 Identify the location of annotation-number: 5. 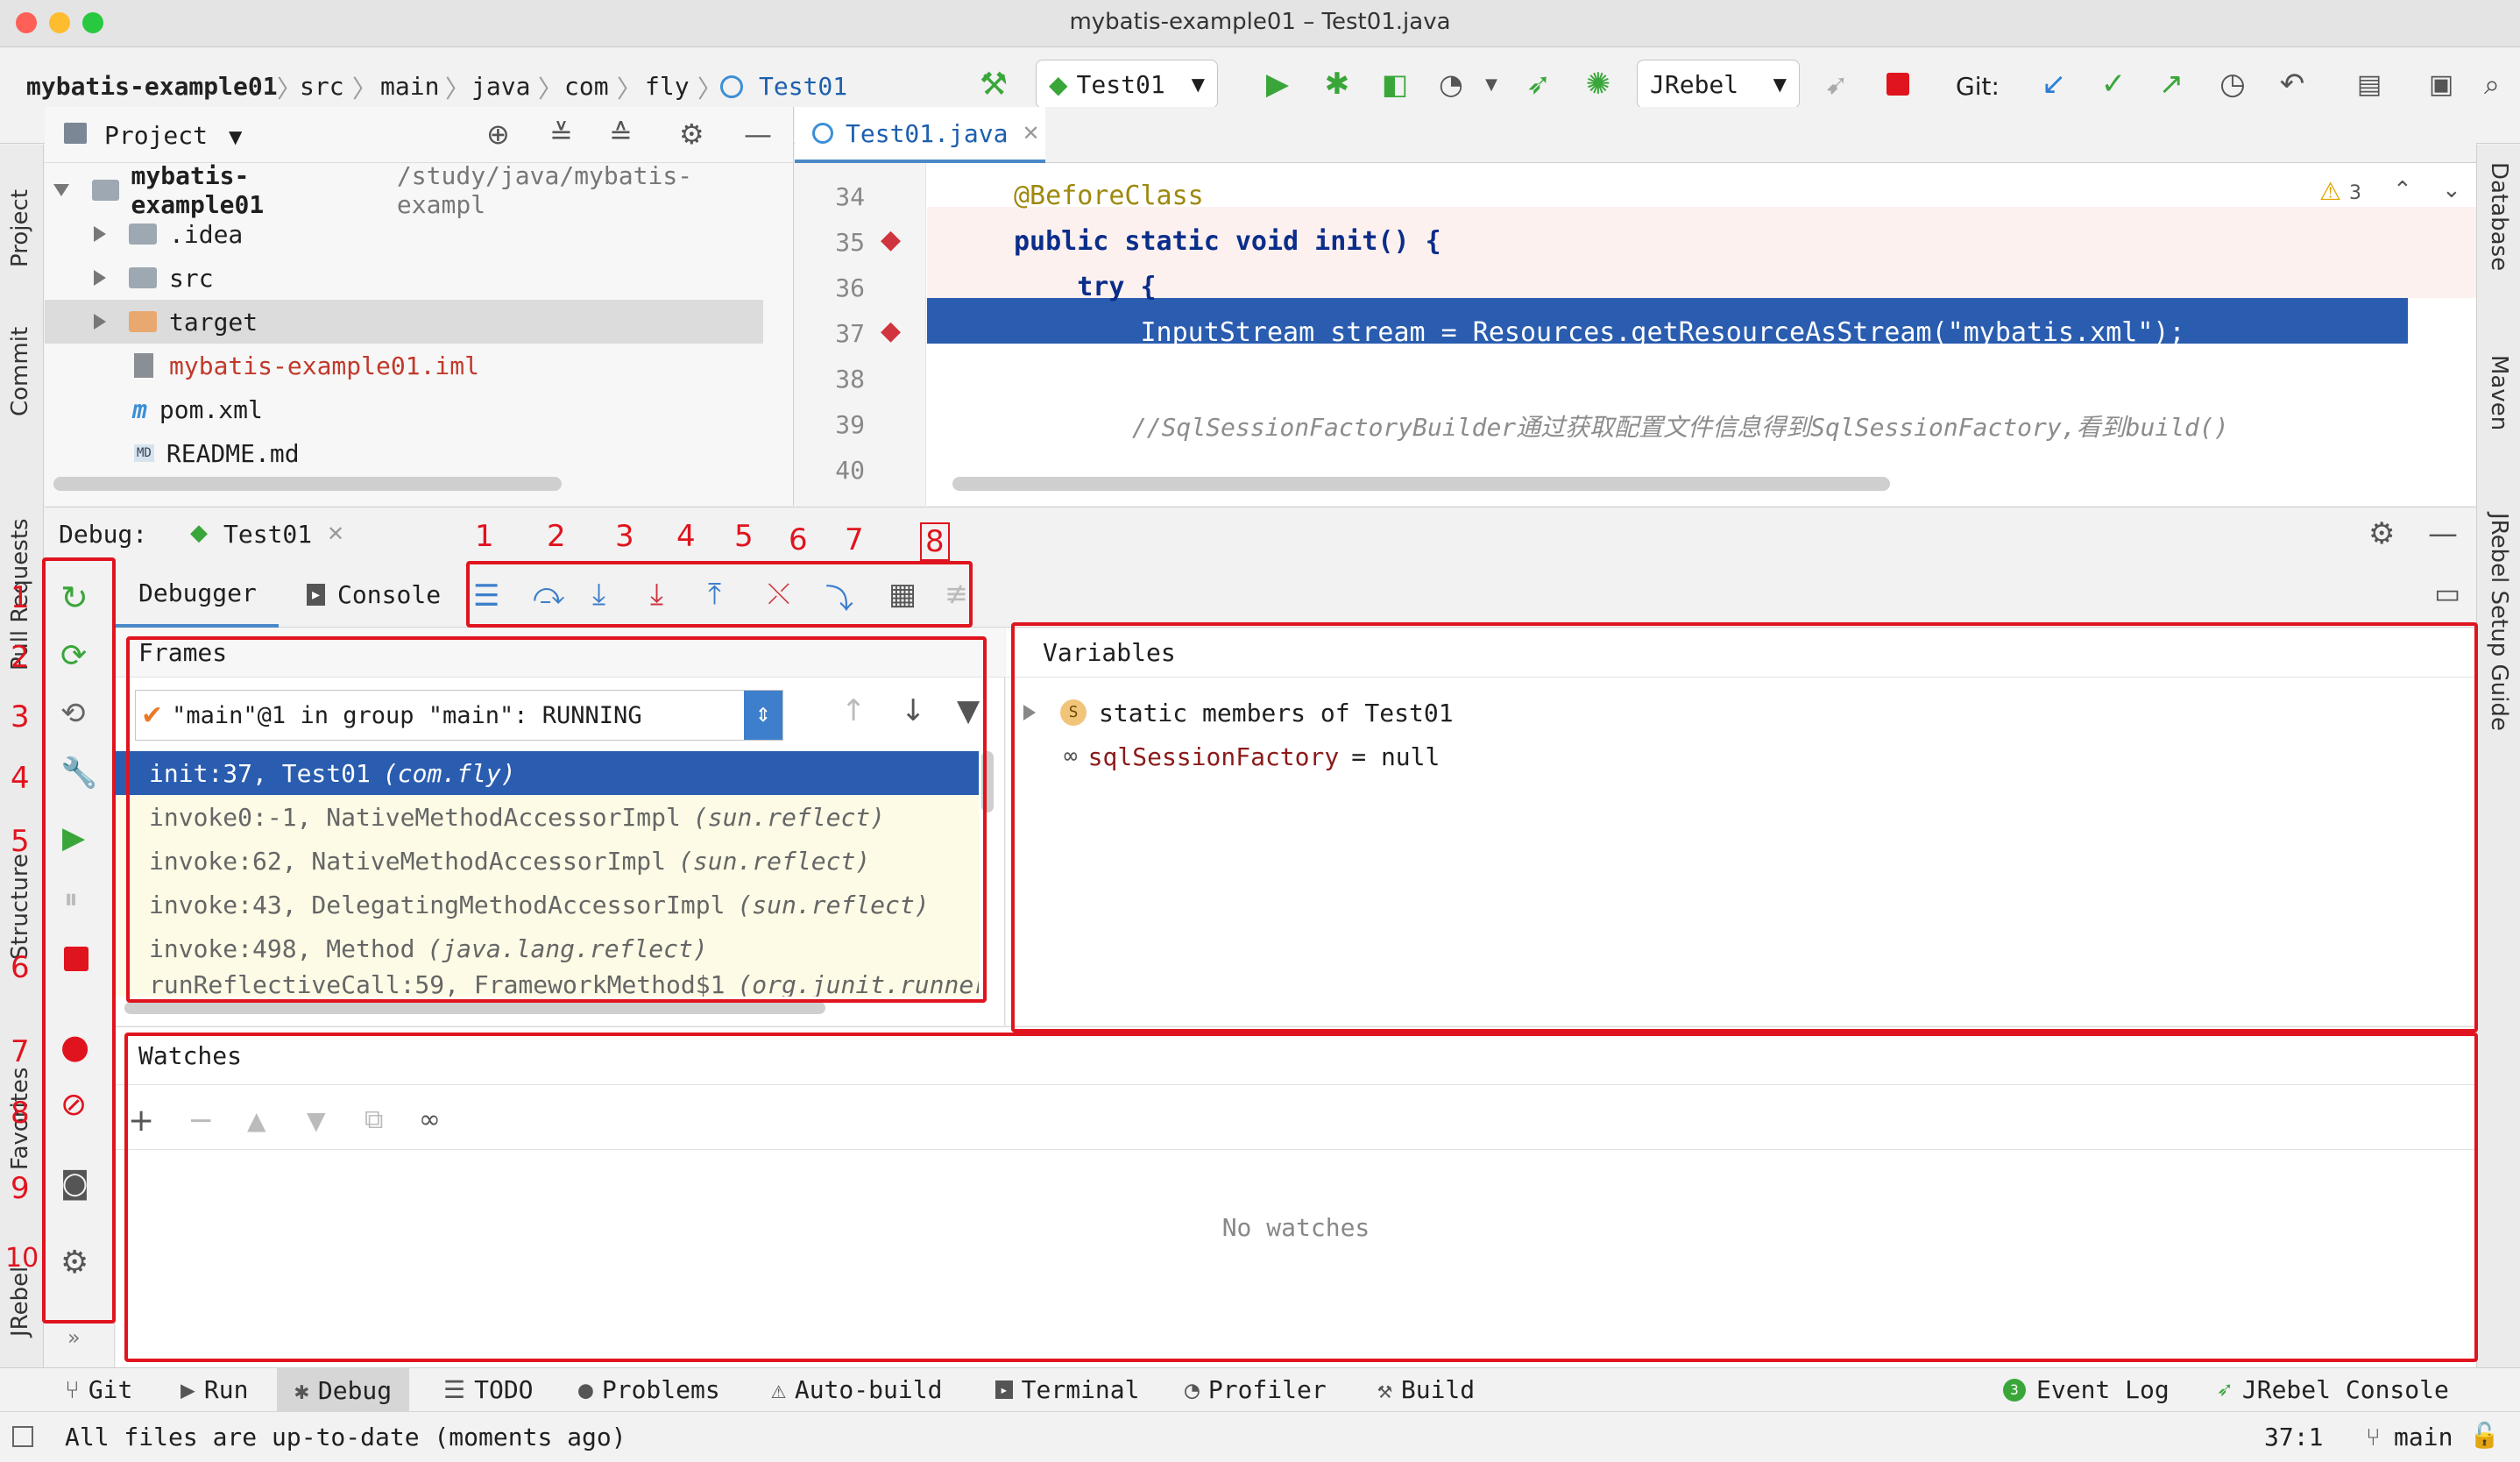
(20, 842).